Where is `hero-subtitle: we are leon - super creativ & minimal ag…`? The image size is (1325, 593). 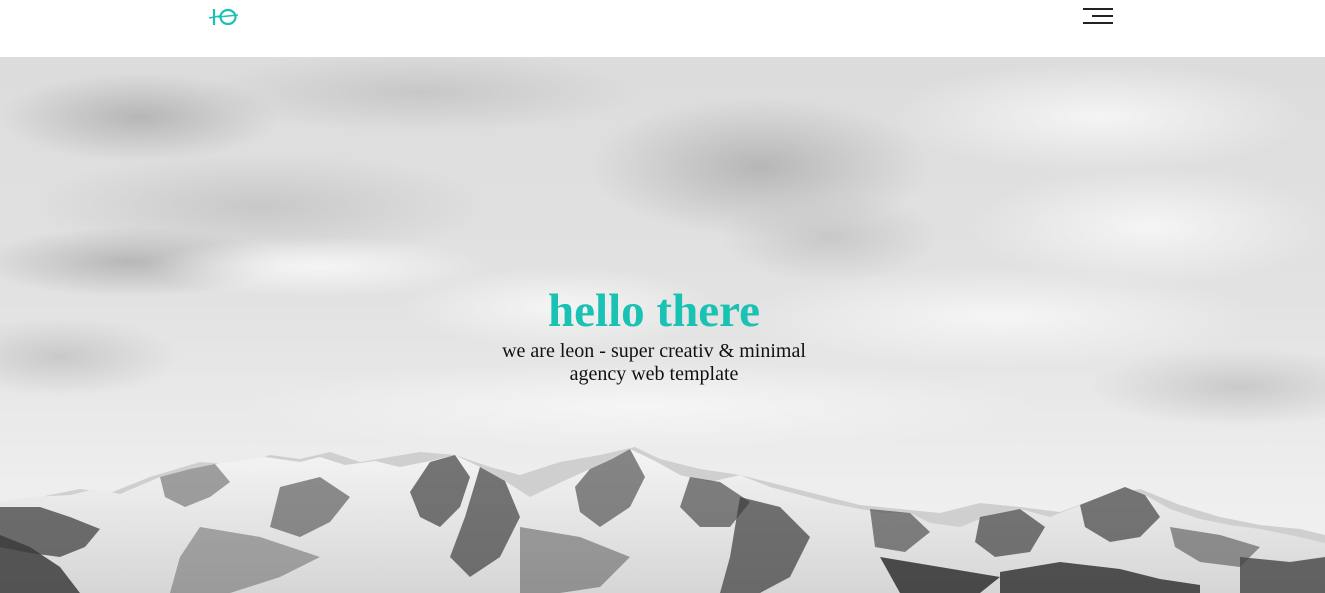
hero-subtitle: we are leon - super creativ & minimal ag… is located at coordinates (654, 362).